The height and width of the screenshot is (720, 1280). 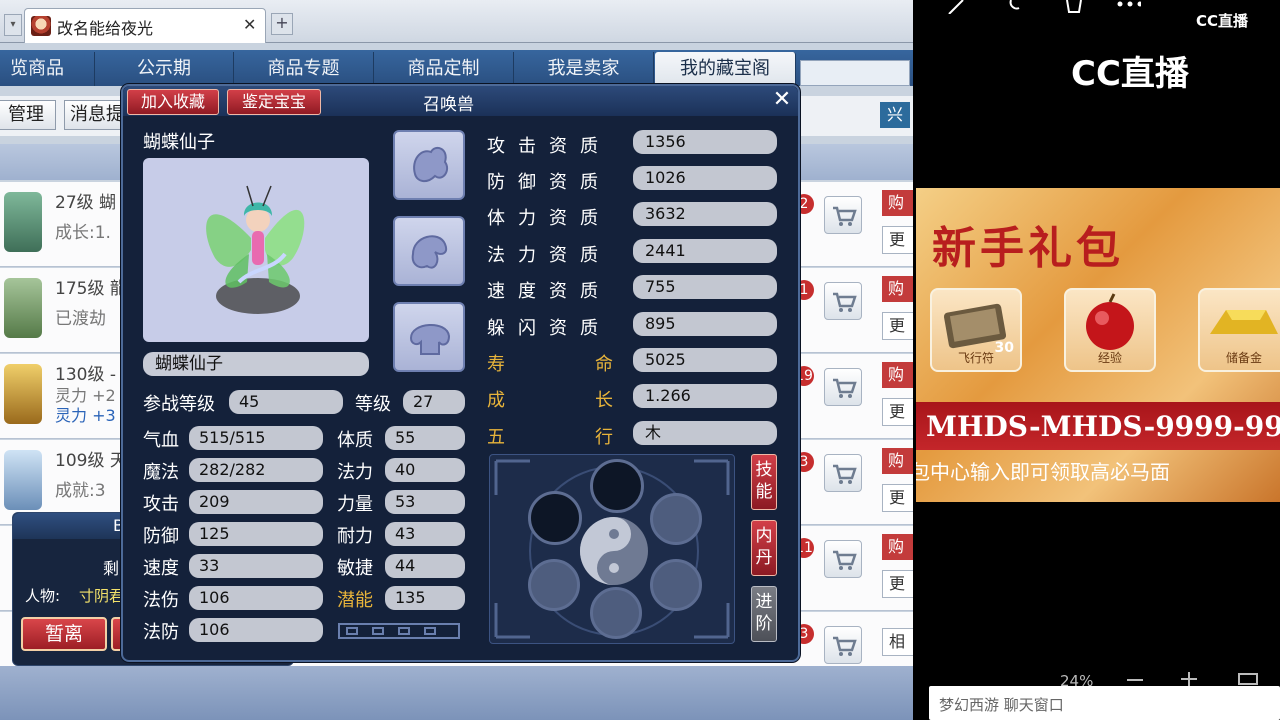 What do you see at coordinates (549, 328) in the screenshot?
I see `aptitude-label-dodge: 躲闪资质` at bounding box center [549, 328].